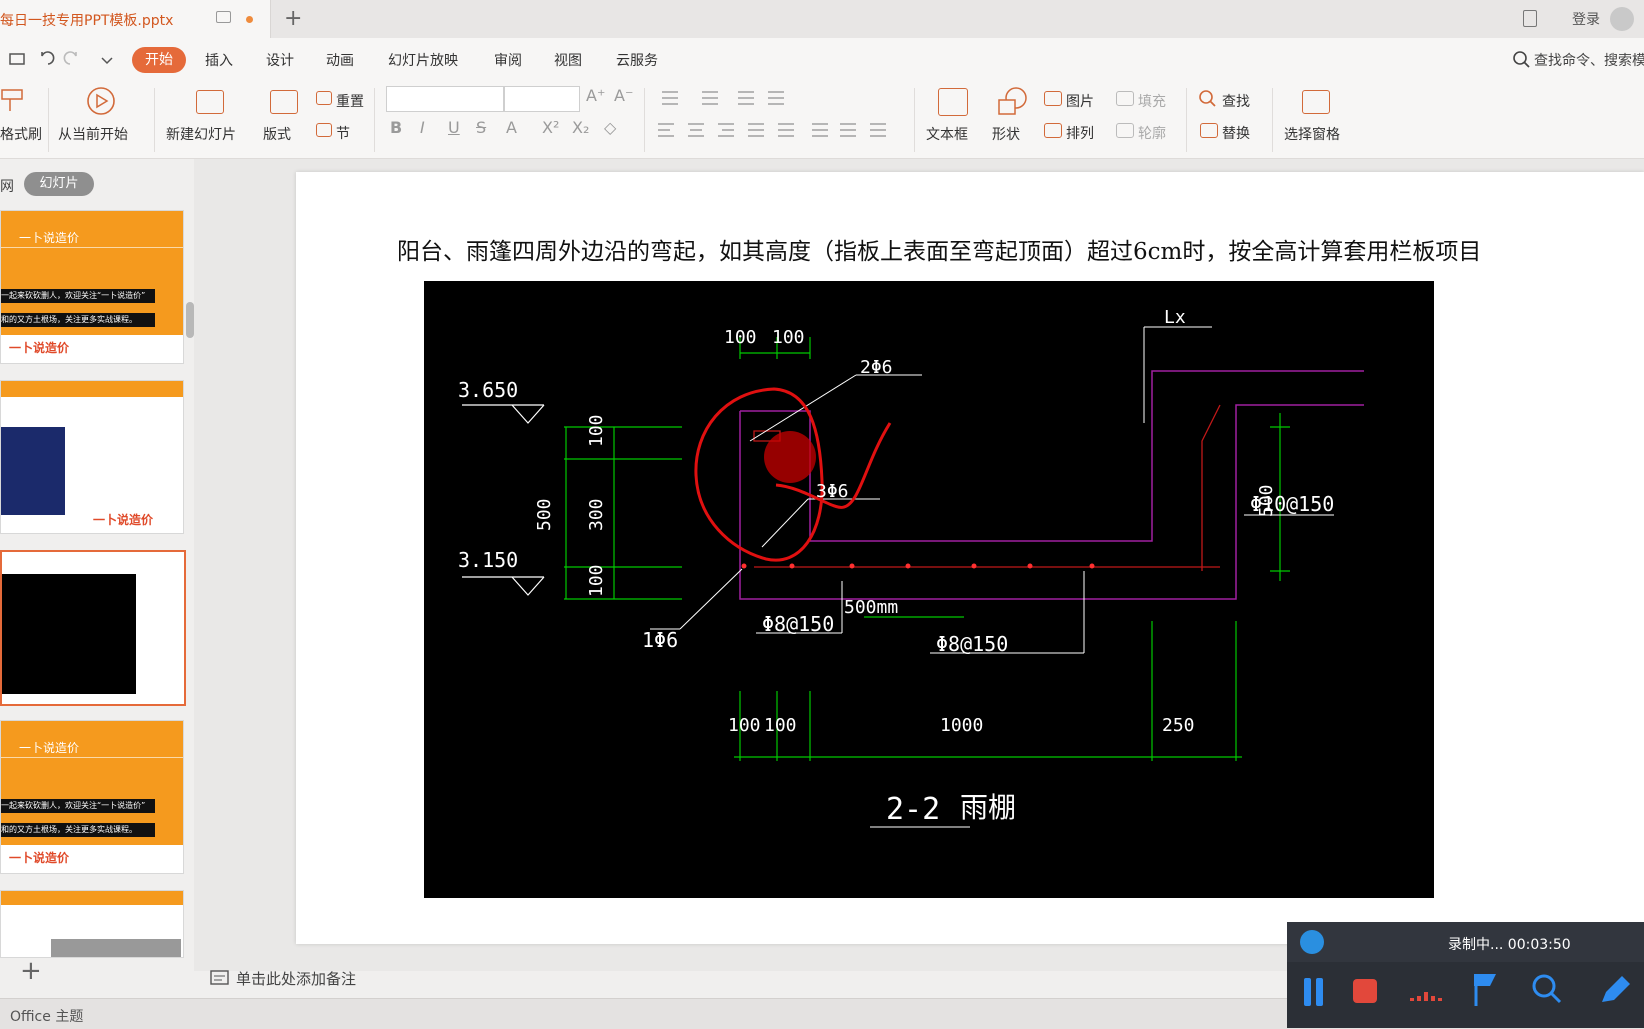 The width and height of the screenshot is (1644, 1029). What do you see at coordinates (324, 98) in the screenshot?
I see `reset-icon` at bounding box center [324, 98].